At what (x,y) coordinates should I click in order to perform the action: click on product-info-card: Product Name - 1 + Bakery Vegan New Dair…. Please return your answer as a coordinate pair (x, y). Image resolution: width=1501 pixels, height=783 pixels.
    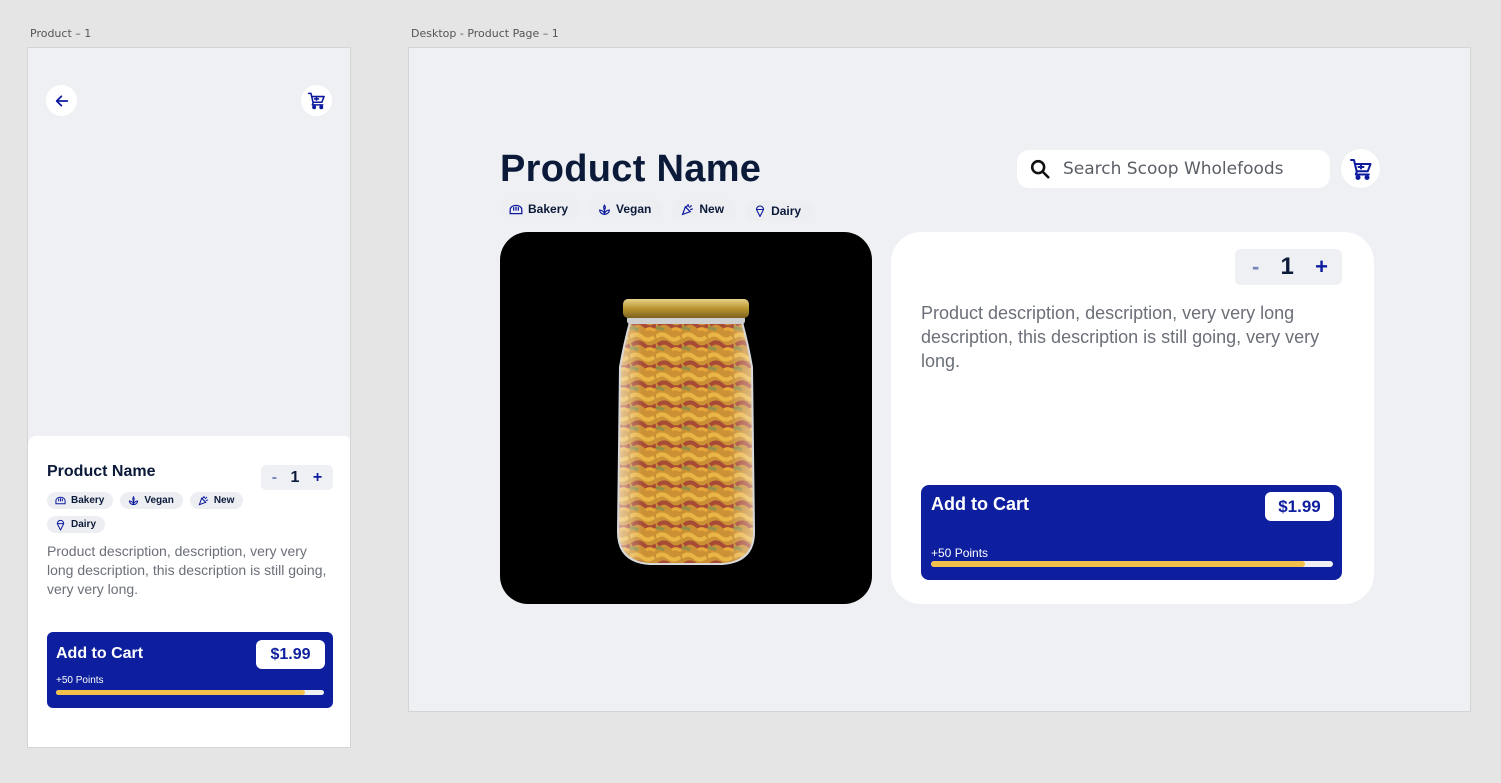
    Looking at the image, I should click on (189, 591).